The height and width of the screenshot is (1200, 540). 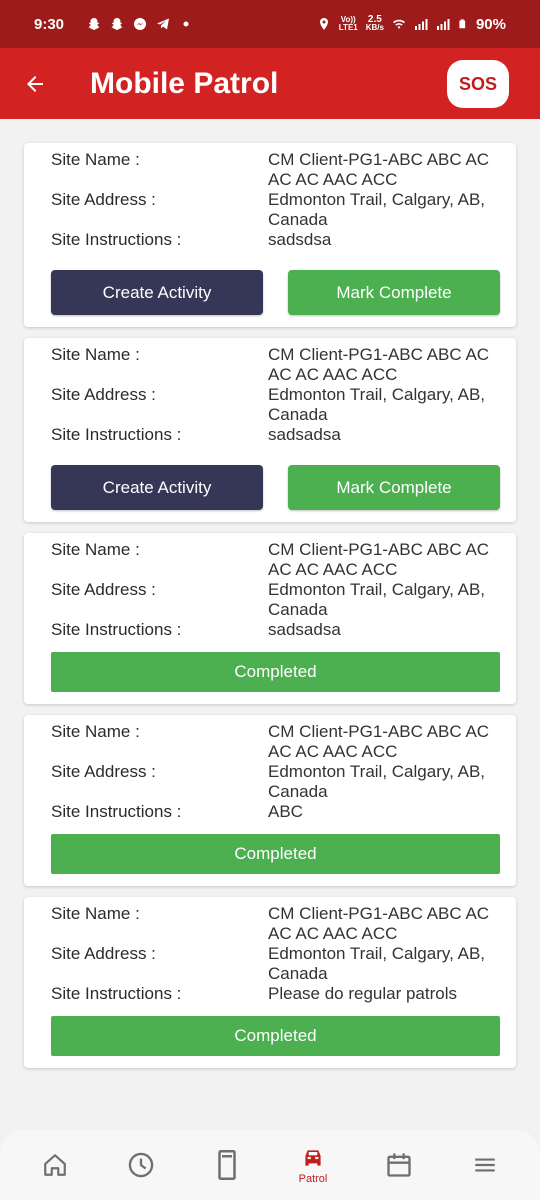 I want to click on messenger-icon, so click(x=140, y=24).